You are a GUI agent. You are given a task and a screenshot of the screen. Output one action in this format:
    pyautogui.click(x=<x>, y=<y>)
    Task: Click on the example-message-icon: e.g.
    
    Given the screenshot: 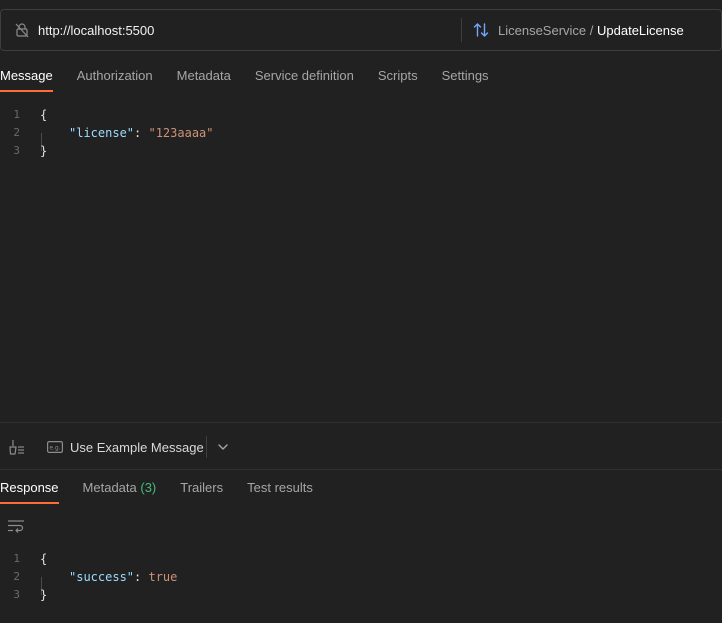 What is the action you would take?
    pyautogui.click(x=55, y=447)
    